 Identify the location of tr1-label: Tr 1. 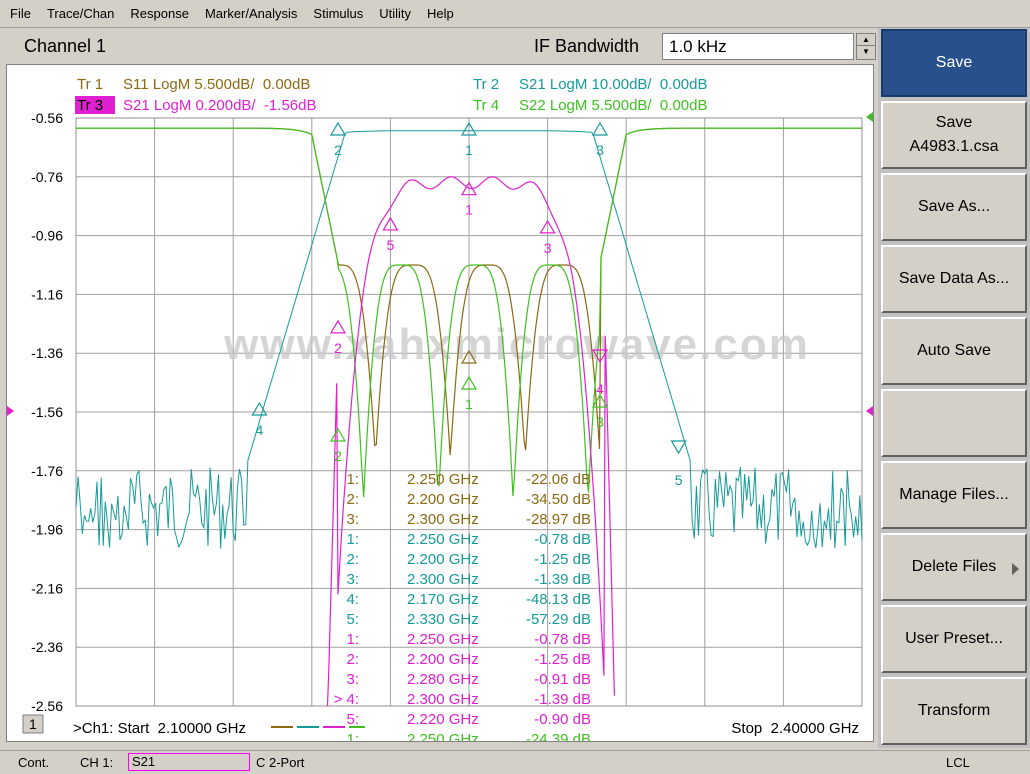
(90, 84).